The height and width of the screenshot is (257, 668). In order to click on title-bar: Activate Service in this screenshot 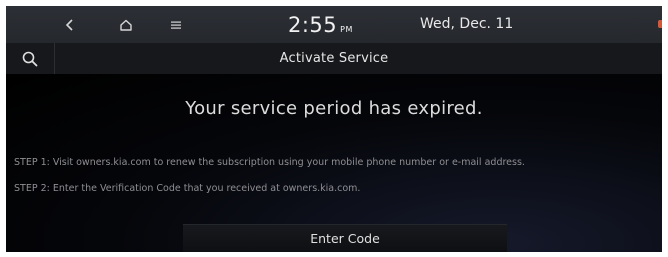, I will do `click(334, 58)`.